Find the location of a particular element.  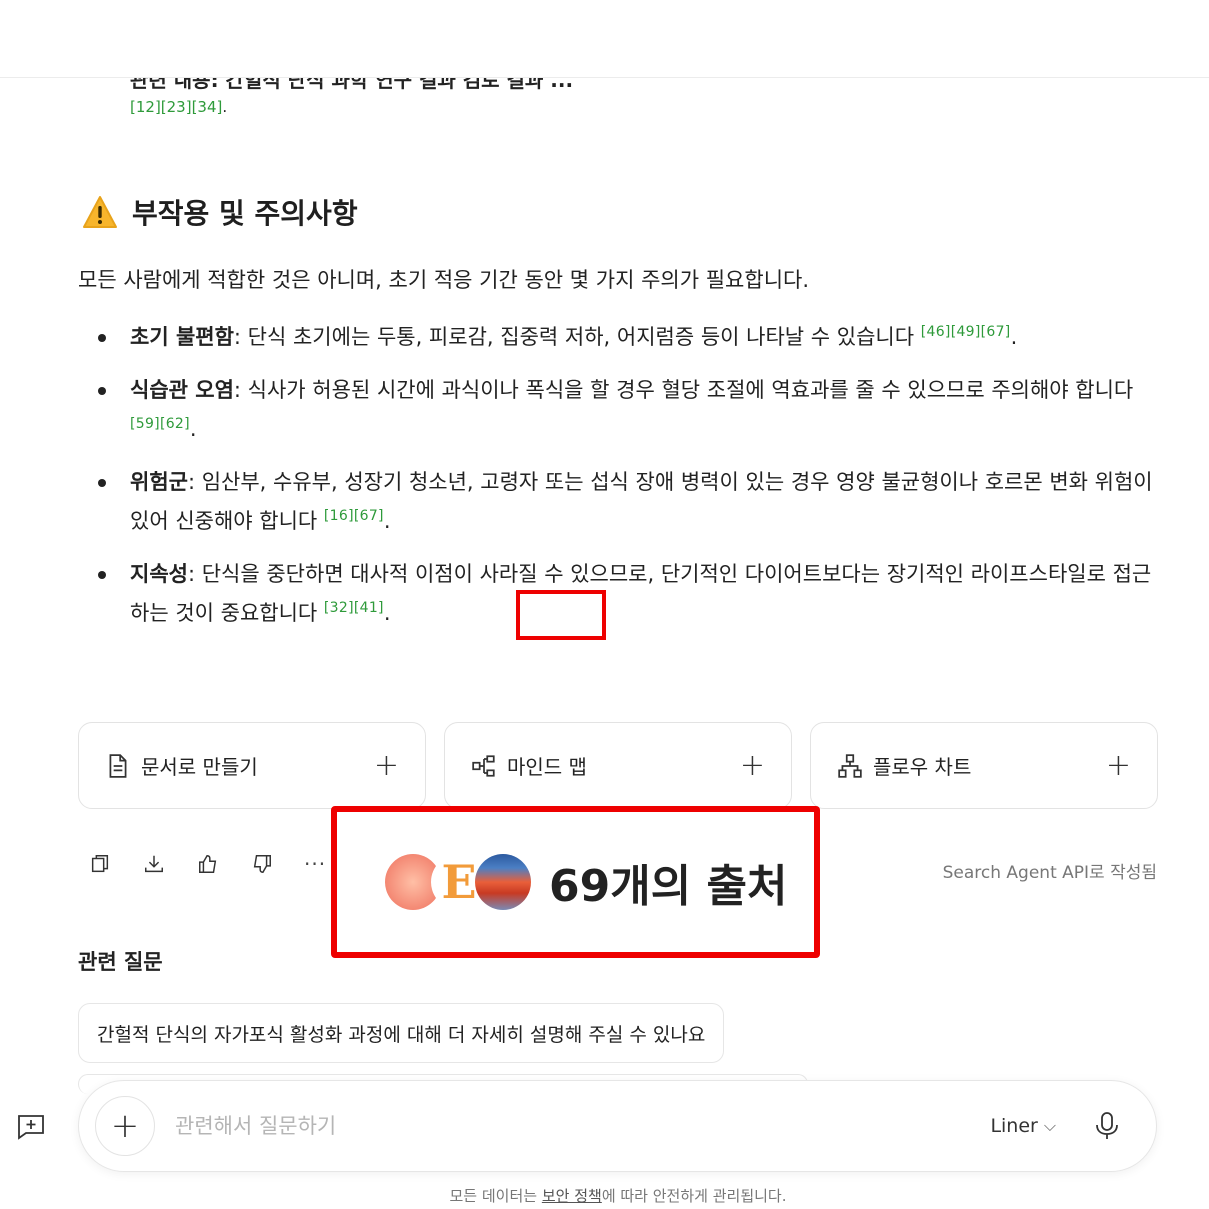

thumbs-up-icon is located at coordinates (208, 864).